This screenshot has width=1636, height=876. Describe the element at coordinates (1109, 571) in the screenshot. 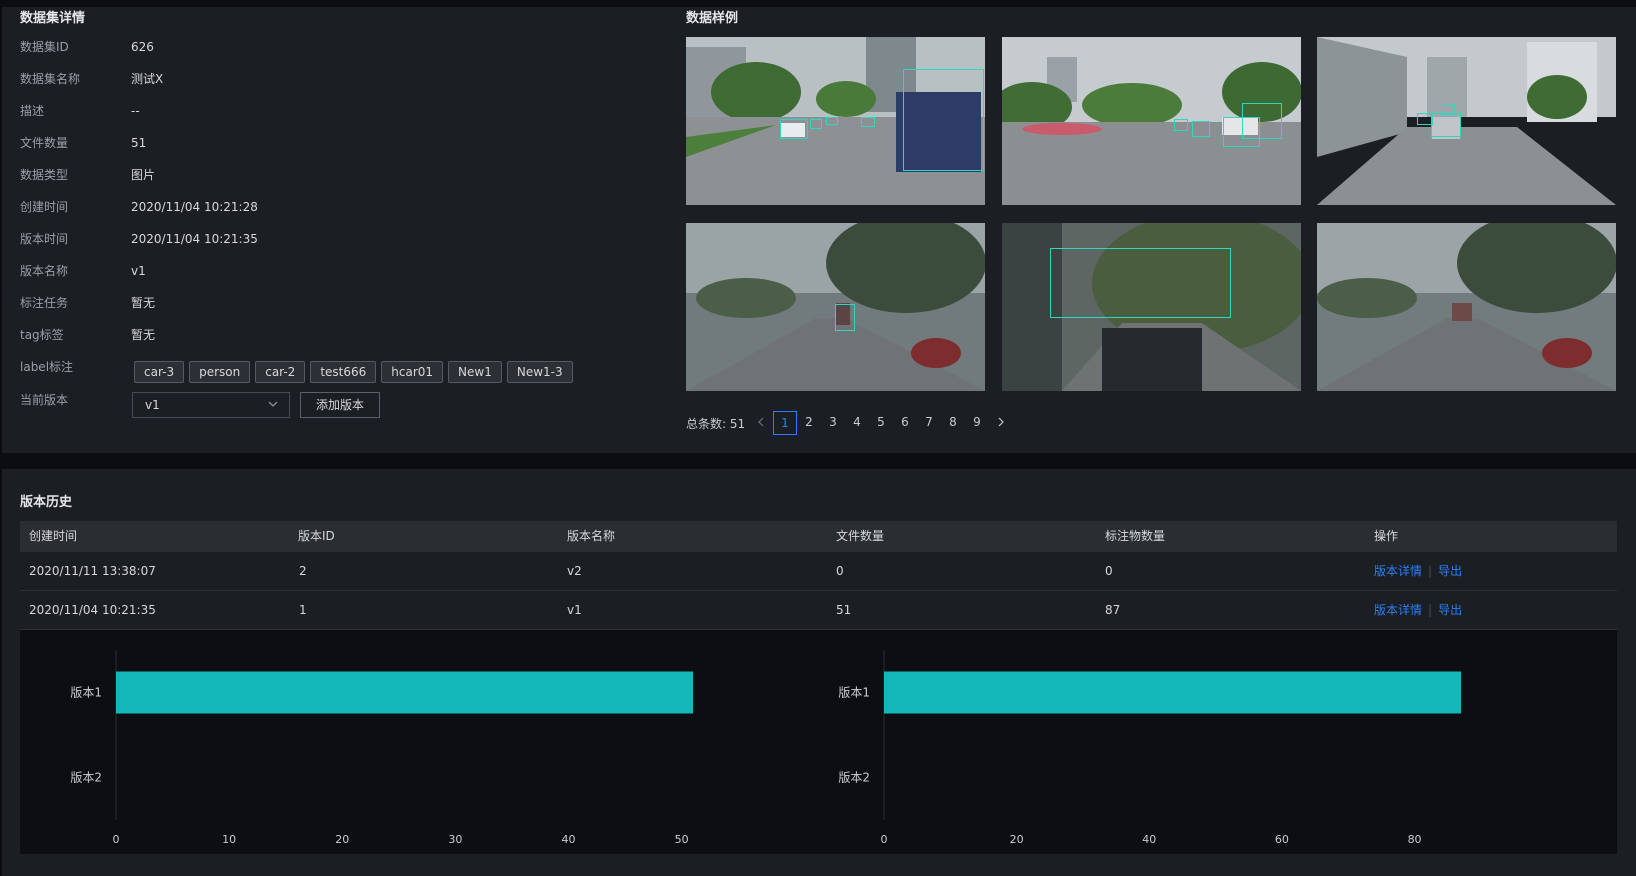

I see `cell-annotation-count: 0` at that location.